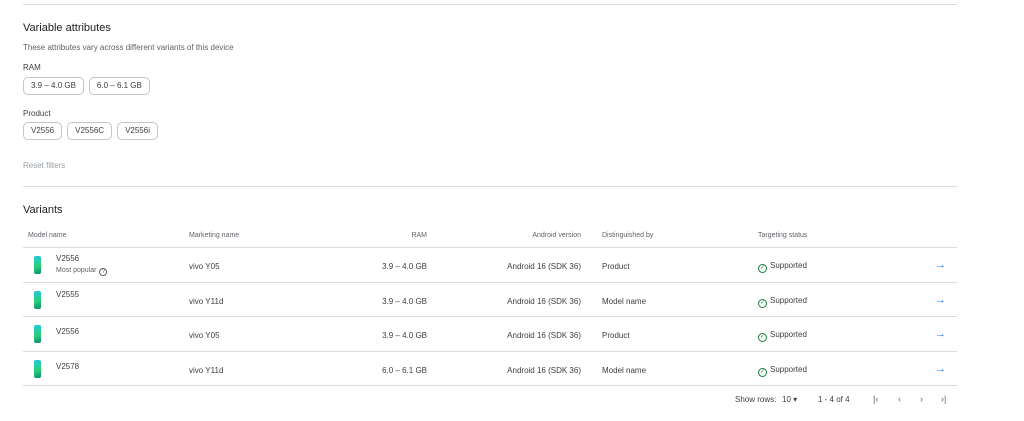 The width and height of the screenshot is (1024, 421). I want to click on column-header-marketing-name: Marketing name, so click(214, 235).